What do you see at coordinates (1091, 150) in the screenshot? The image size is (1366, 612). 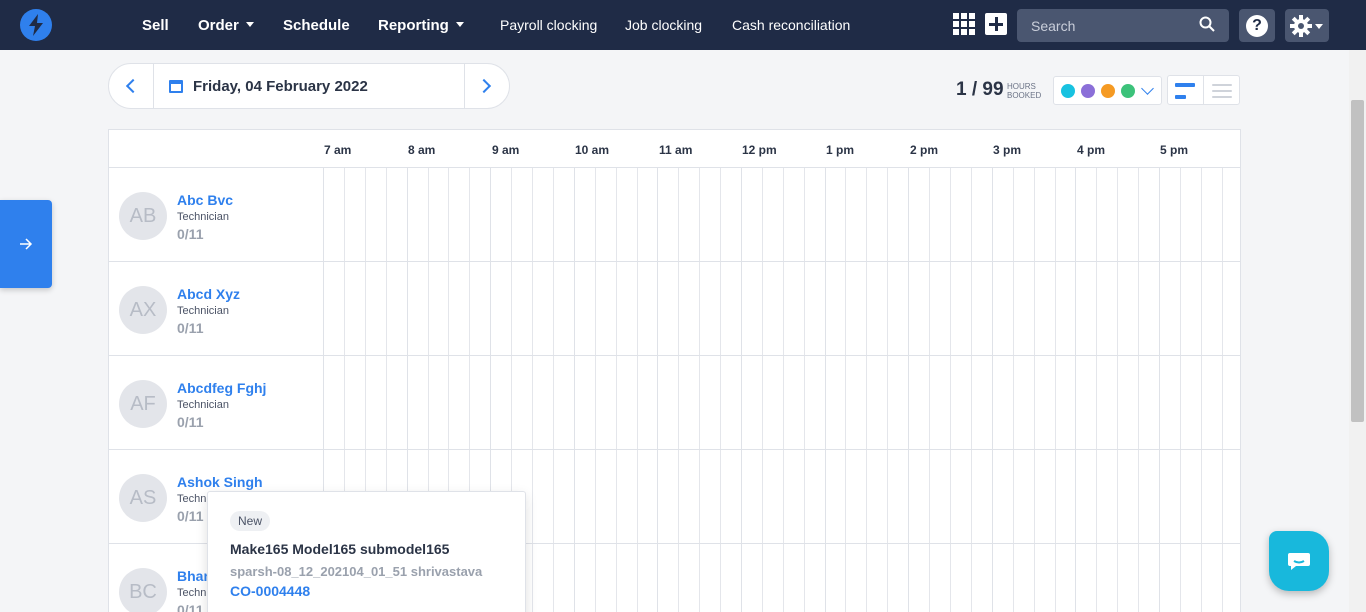 I see `time-label: 4 pm` at bounding box center [1091, 150].